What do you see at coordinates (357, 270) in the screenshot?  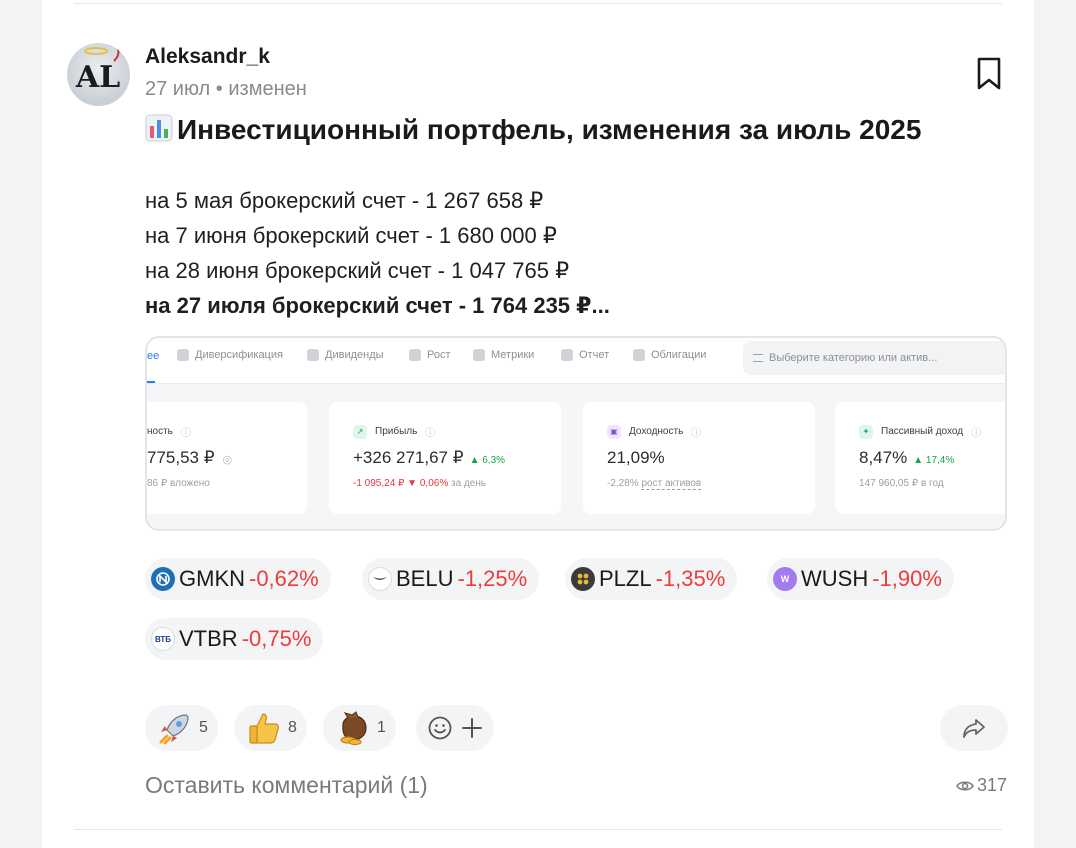 I see `post-line-3: на 28 июня брокерский счет - 1 047 765 ₽` at bounding box center [357, 270].